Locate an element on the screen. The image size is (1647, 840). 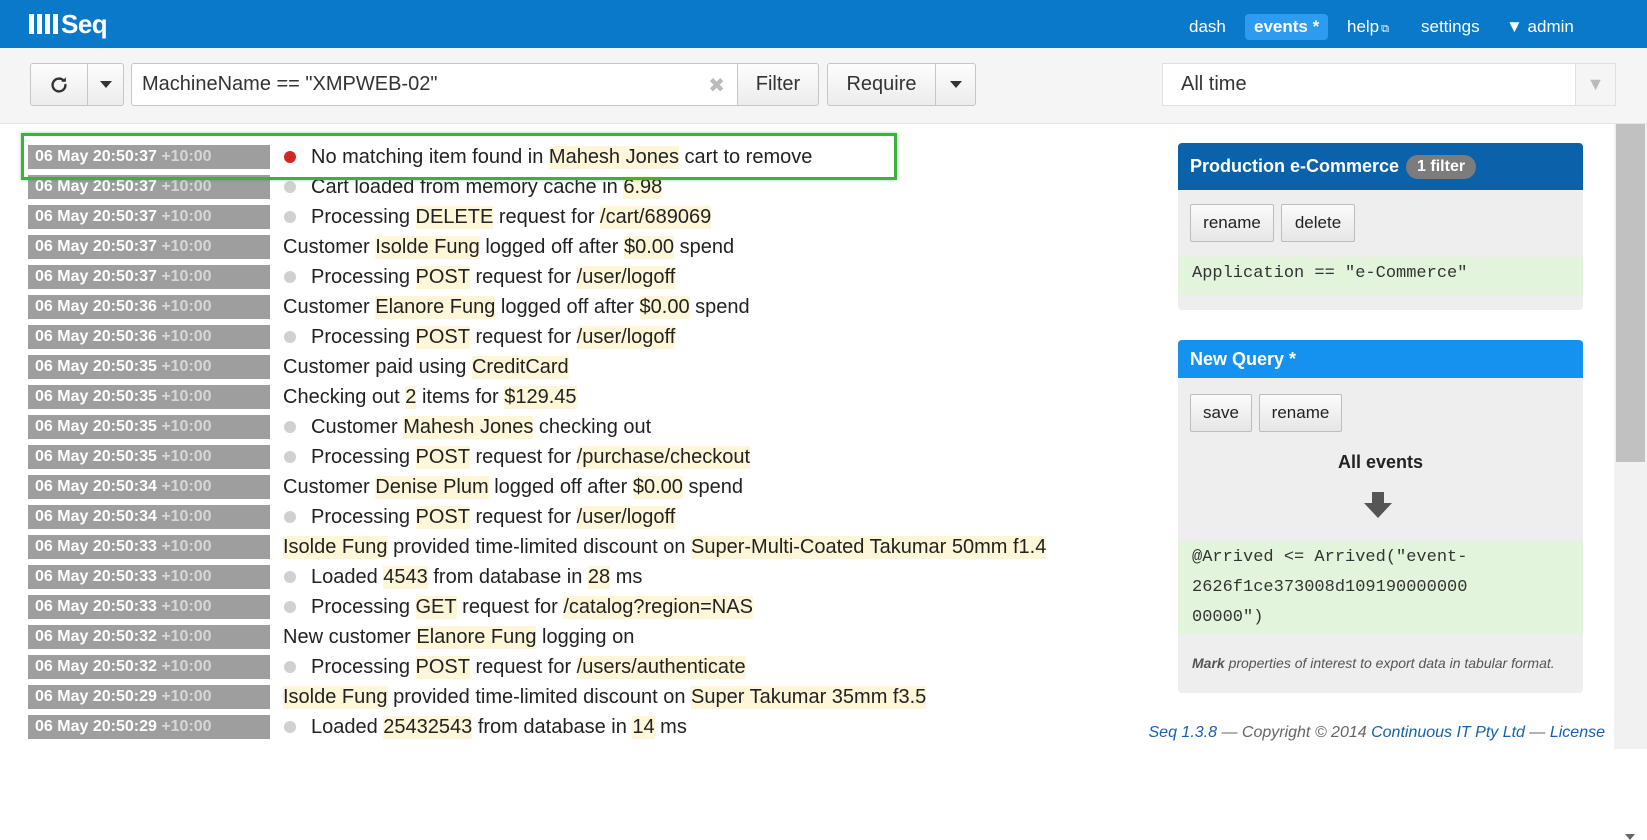
event-property-value: Super Takumar 35mm f3.5 is located at coordinates (809, 697).